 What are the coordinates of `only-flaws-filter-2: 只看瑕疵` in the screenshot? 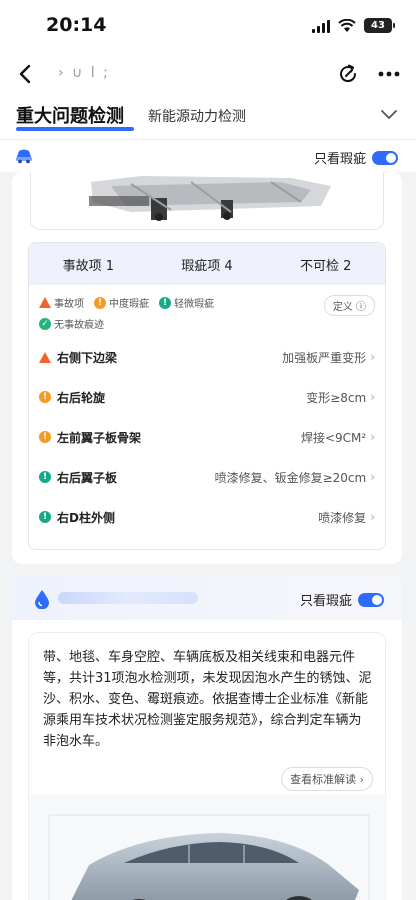 It's located at (342, 599).